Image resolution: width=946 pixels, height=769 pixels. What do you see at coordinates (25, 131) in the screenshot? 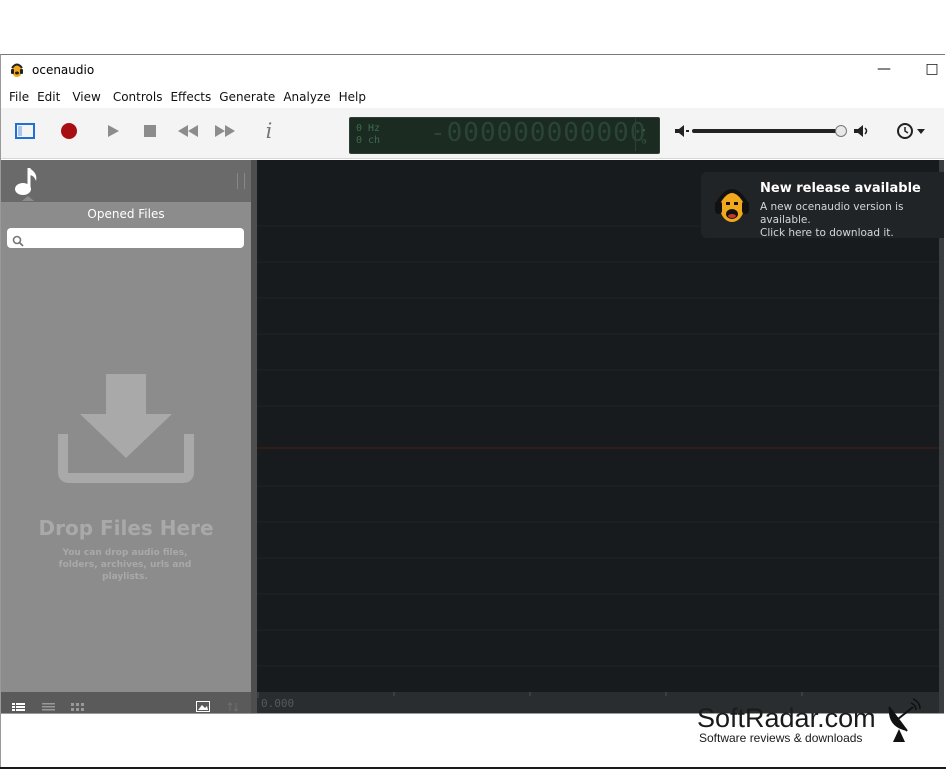
I see `sidebar-toggle-icon` at bounding box center [25, 131].